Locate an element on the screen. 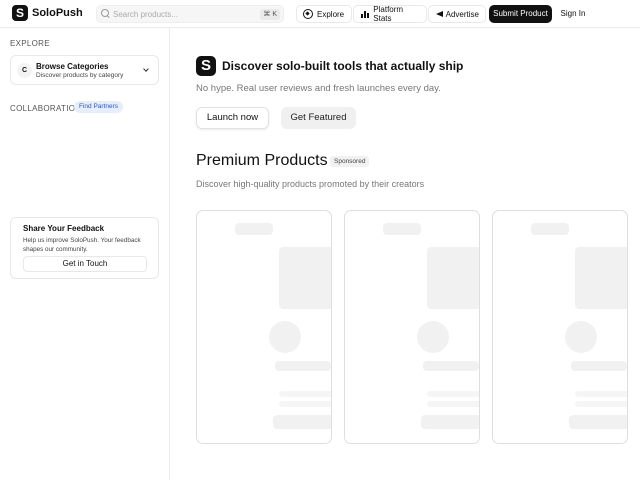 This screenshot has height=480, width=640. sponsored-badge: Sponsored is located at coordinates (350, 161).